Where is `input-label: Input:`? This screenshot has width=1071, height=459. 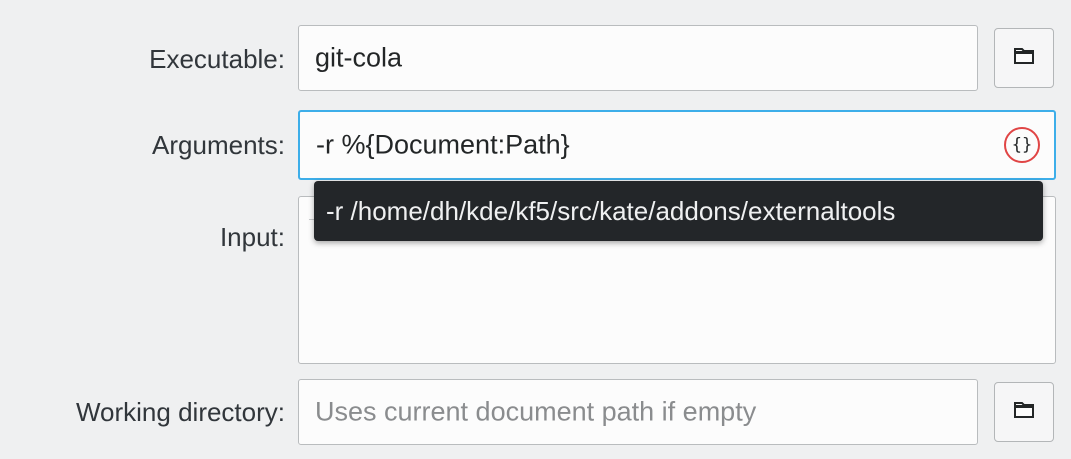 input-label: Input: is located at coordinates (252, 237).